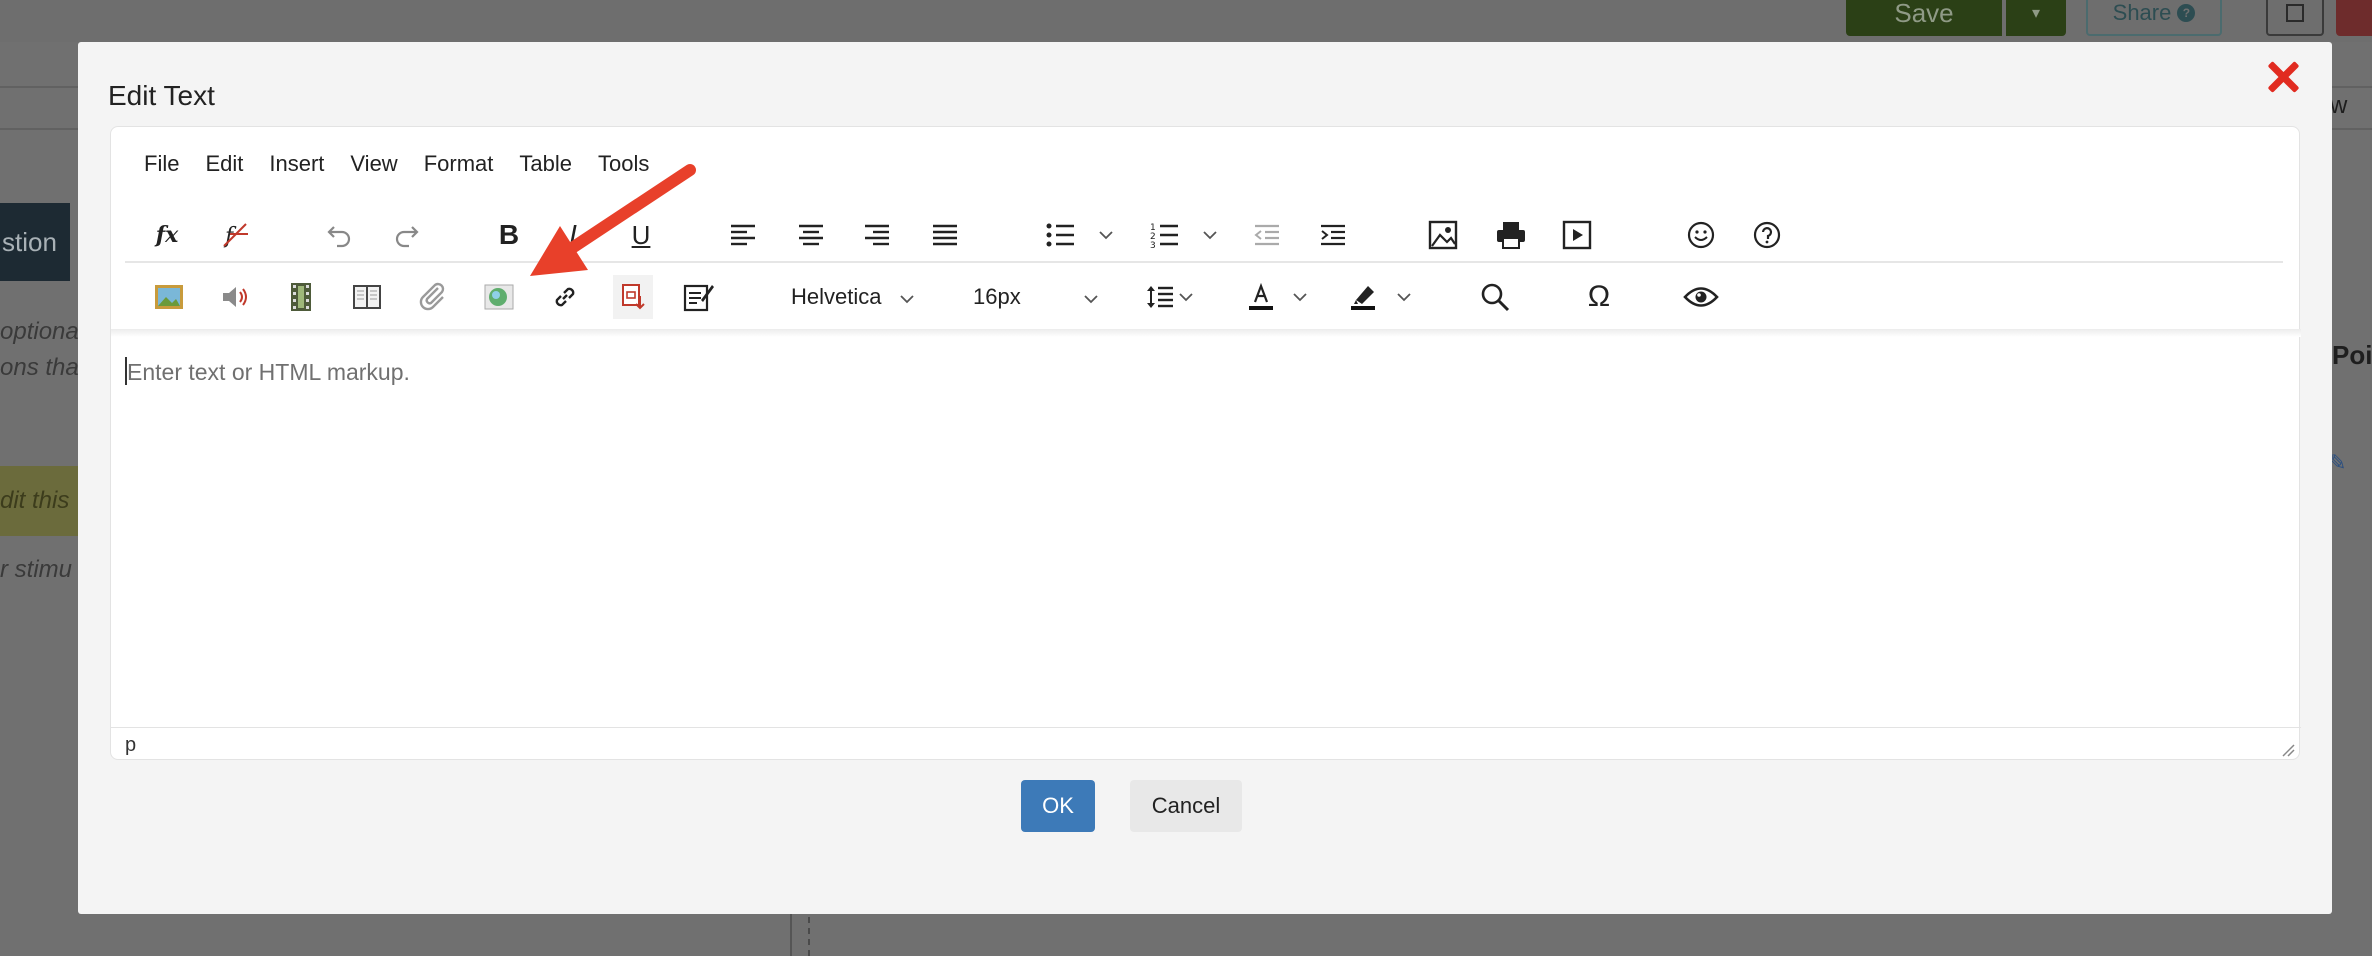 Image resolution: width=2372 pixels, height=956 pixels. I want to click on menu-view: View, so click(373, 164).